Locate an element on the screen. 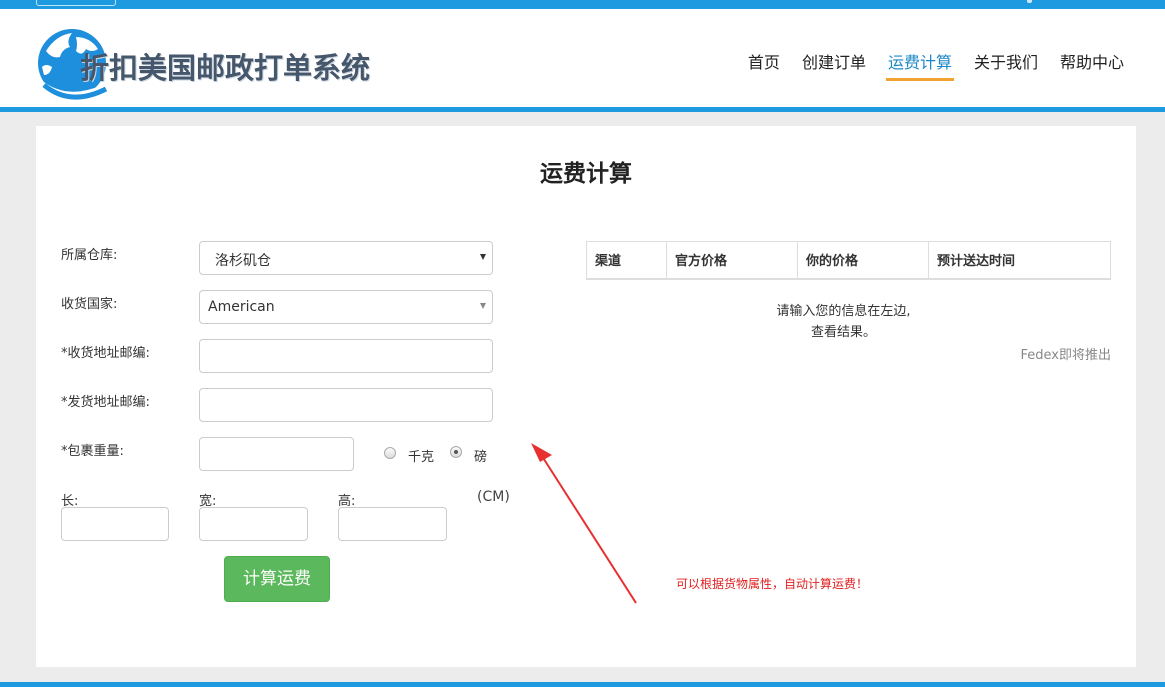 The image size is (1165, 687). column-header-delivery-time: 预计送达时间 is located at coordinates (1019, 260).